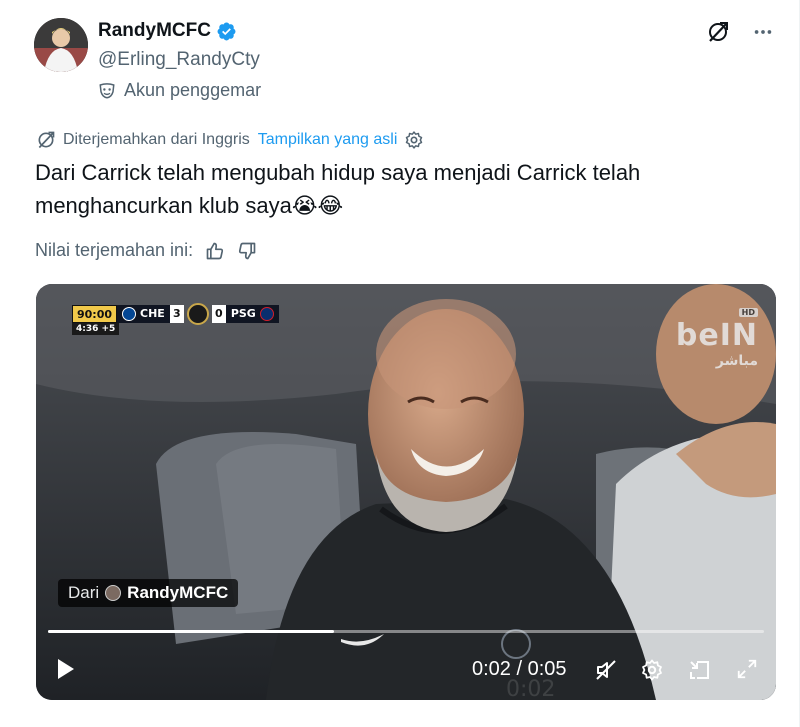  Describe the element at coordinates (218, 314) in the screenshot. I see `away-score: 0` at that location.